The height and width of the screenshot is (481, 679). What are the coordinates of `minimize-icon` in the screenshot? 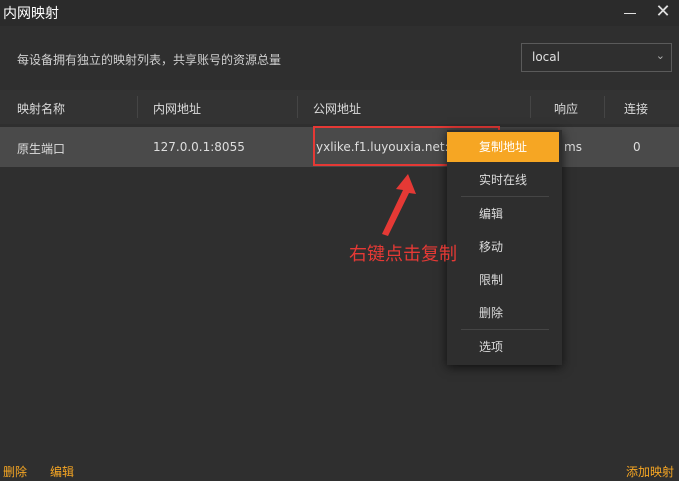 It's located at (630, 13).